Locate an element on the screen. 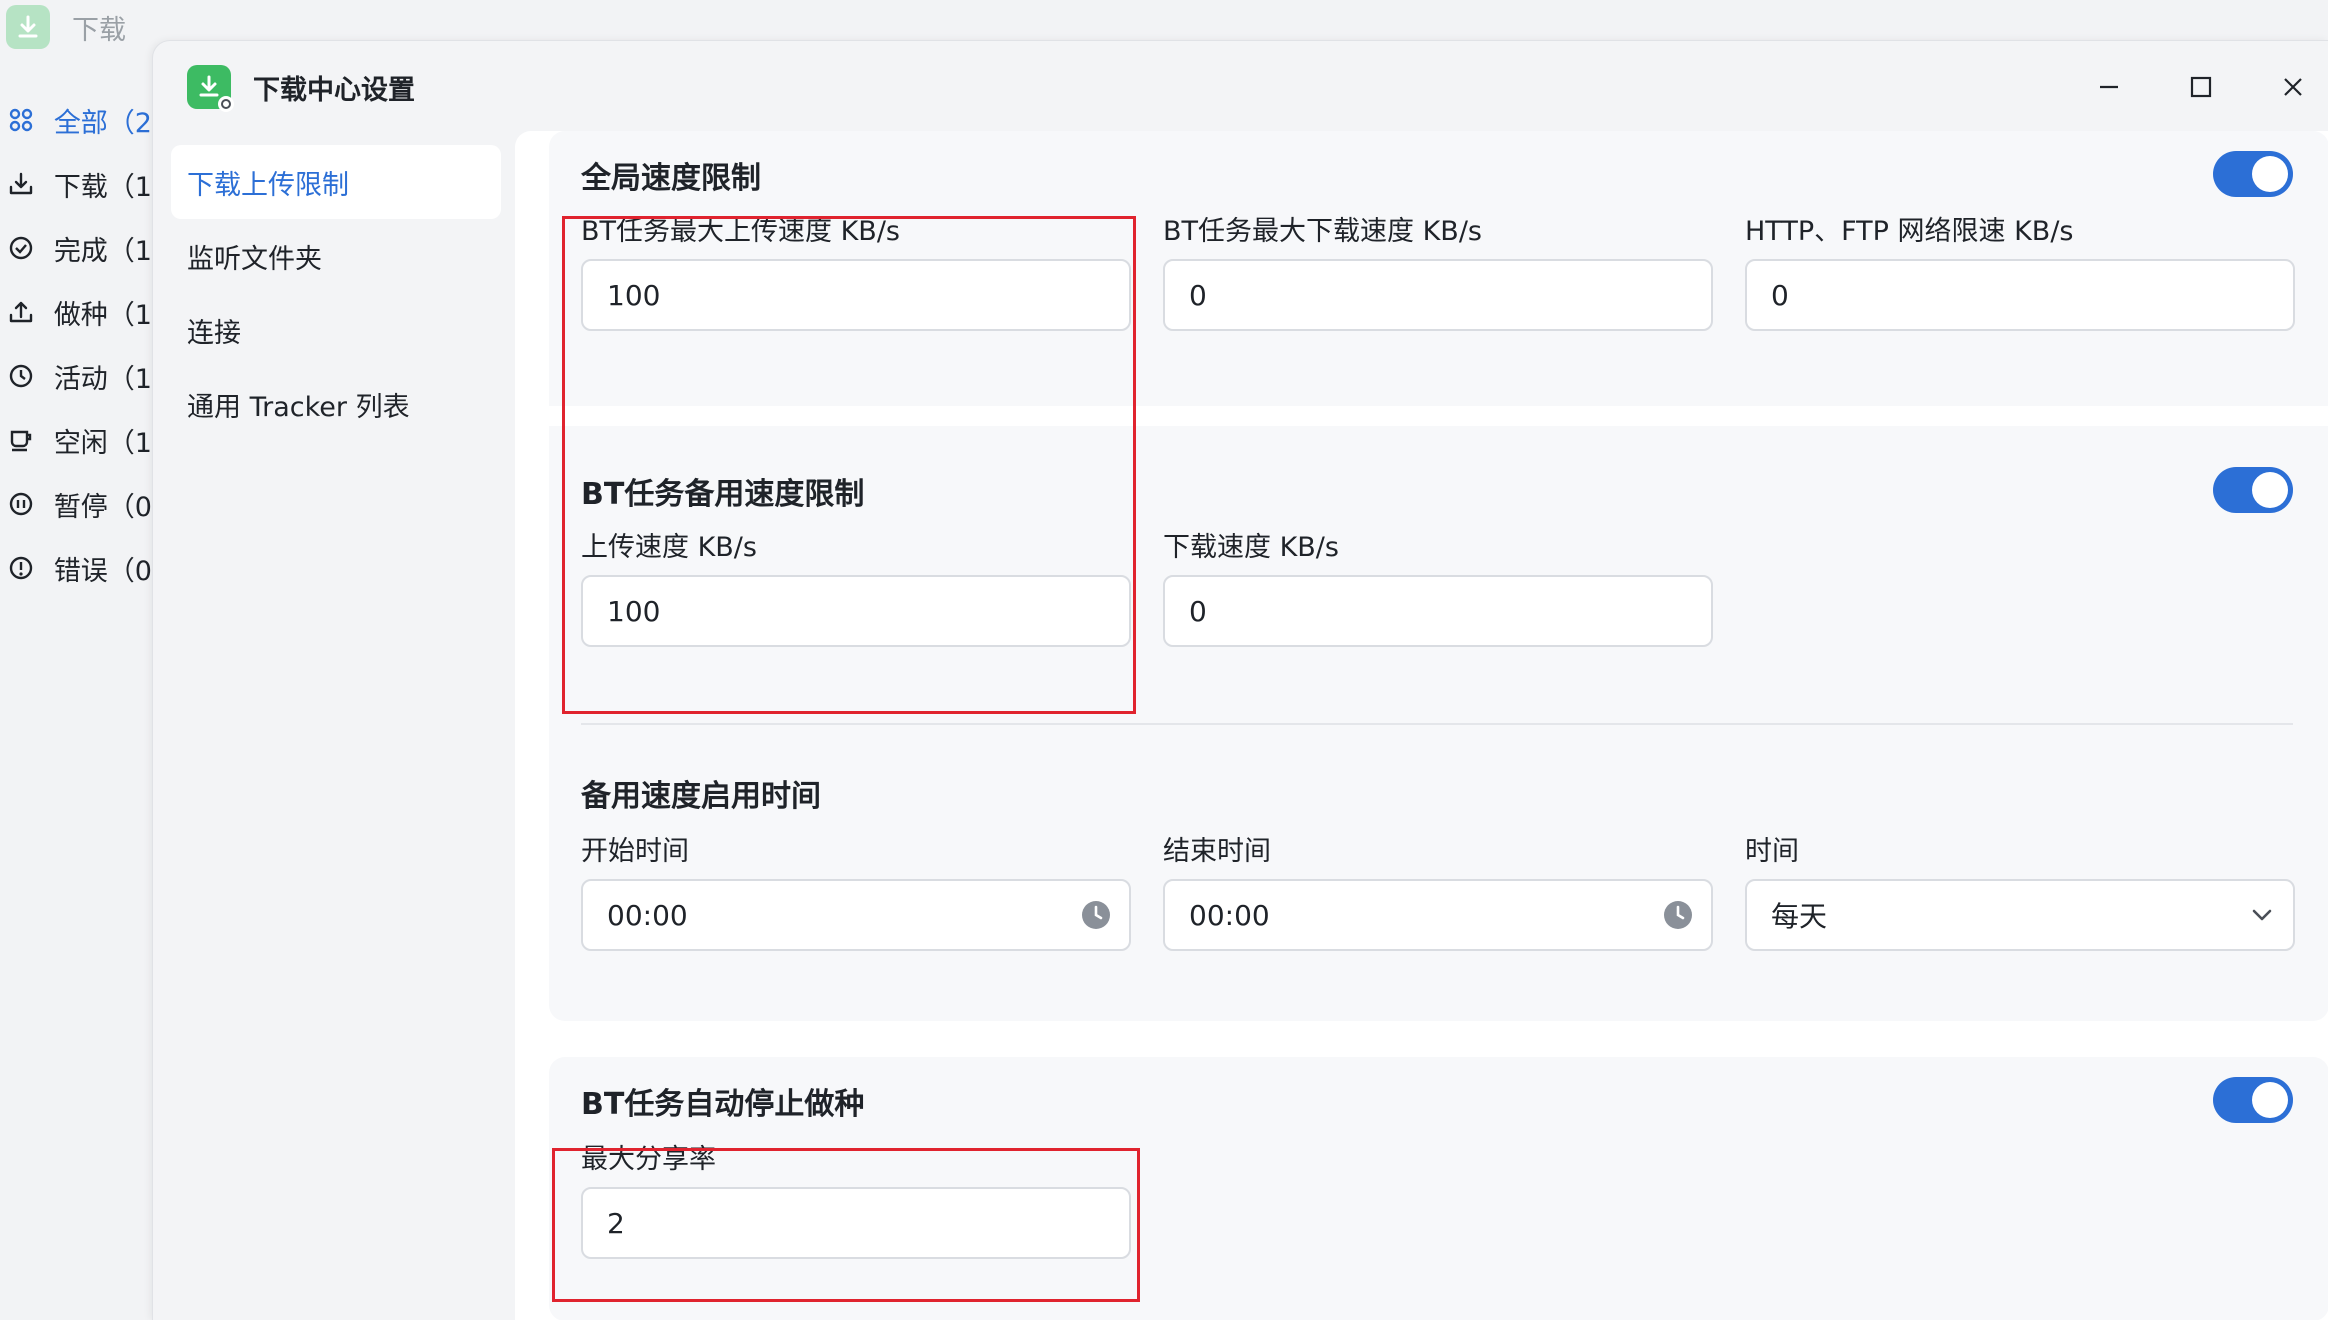 This screenshot has height=1320, width=2328. start-time-value: 00:00 is located at coordinates (647, 915).